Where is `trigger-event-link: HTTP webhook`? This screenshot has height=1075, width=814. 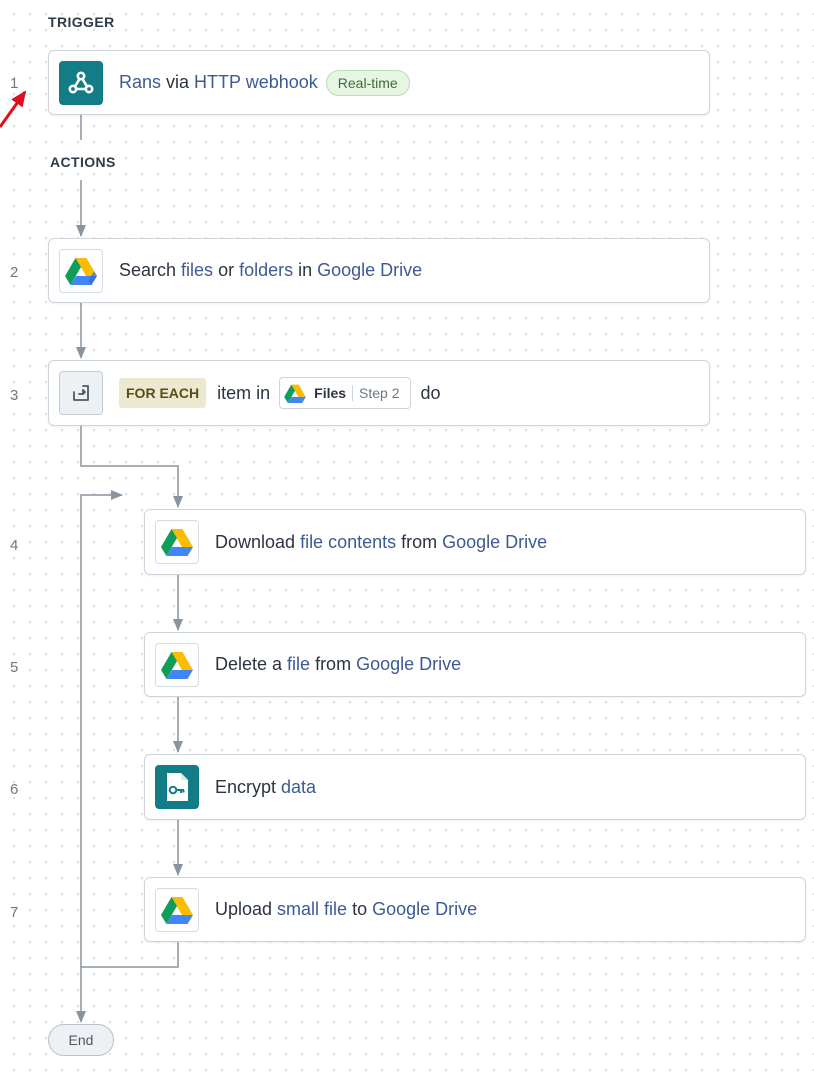
trigger-event-link: HTTP webhook is located at coordinates (256, 82).